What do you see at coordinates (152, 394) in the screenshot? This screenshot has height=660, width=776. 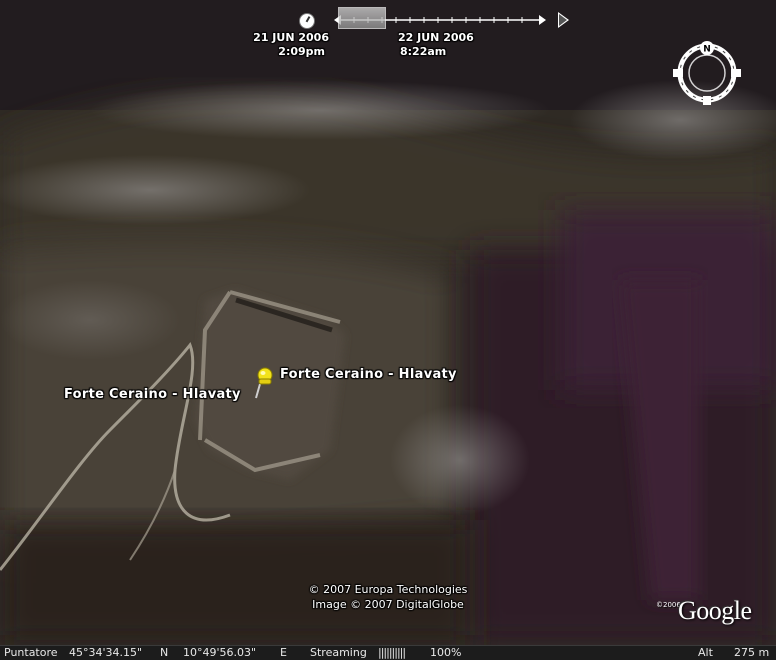 I see `placemark-label-secondary: Forte Ceraino - Hlavaty` at bounding box center [152, 394].